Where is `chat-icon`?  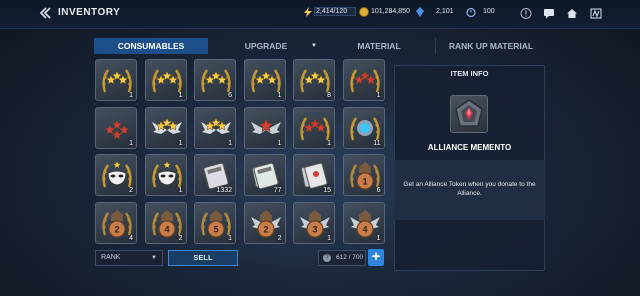 chat-icon is located at coordinates (549, 13).